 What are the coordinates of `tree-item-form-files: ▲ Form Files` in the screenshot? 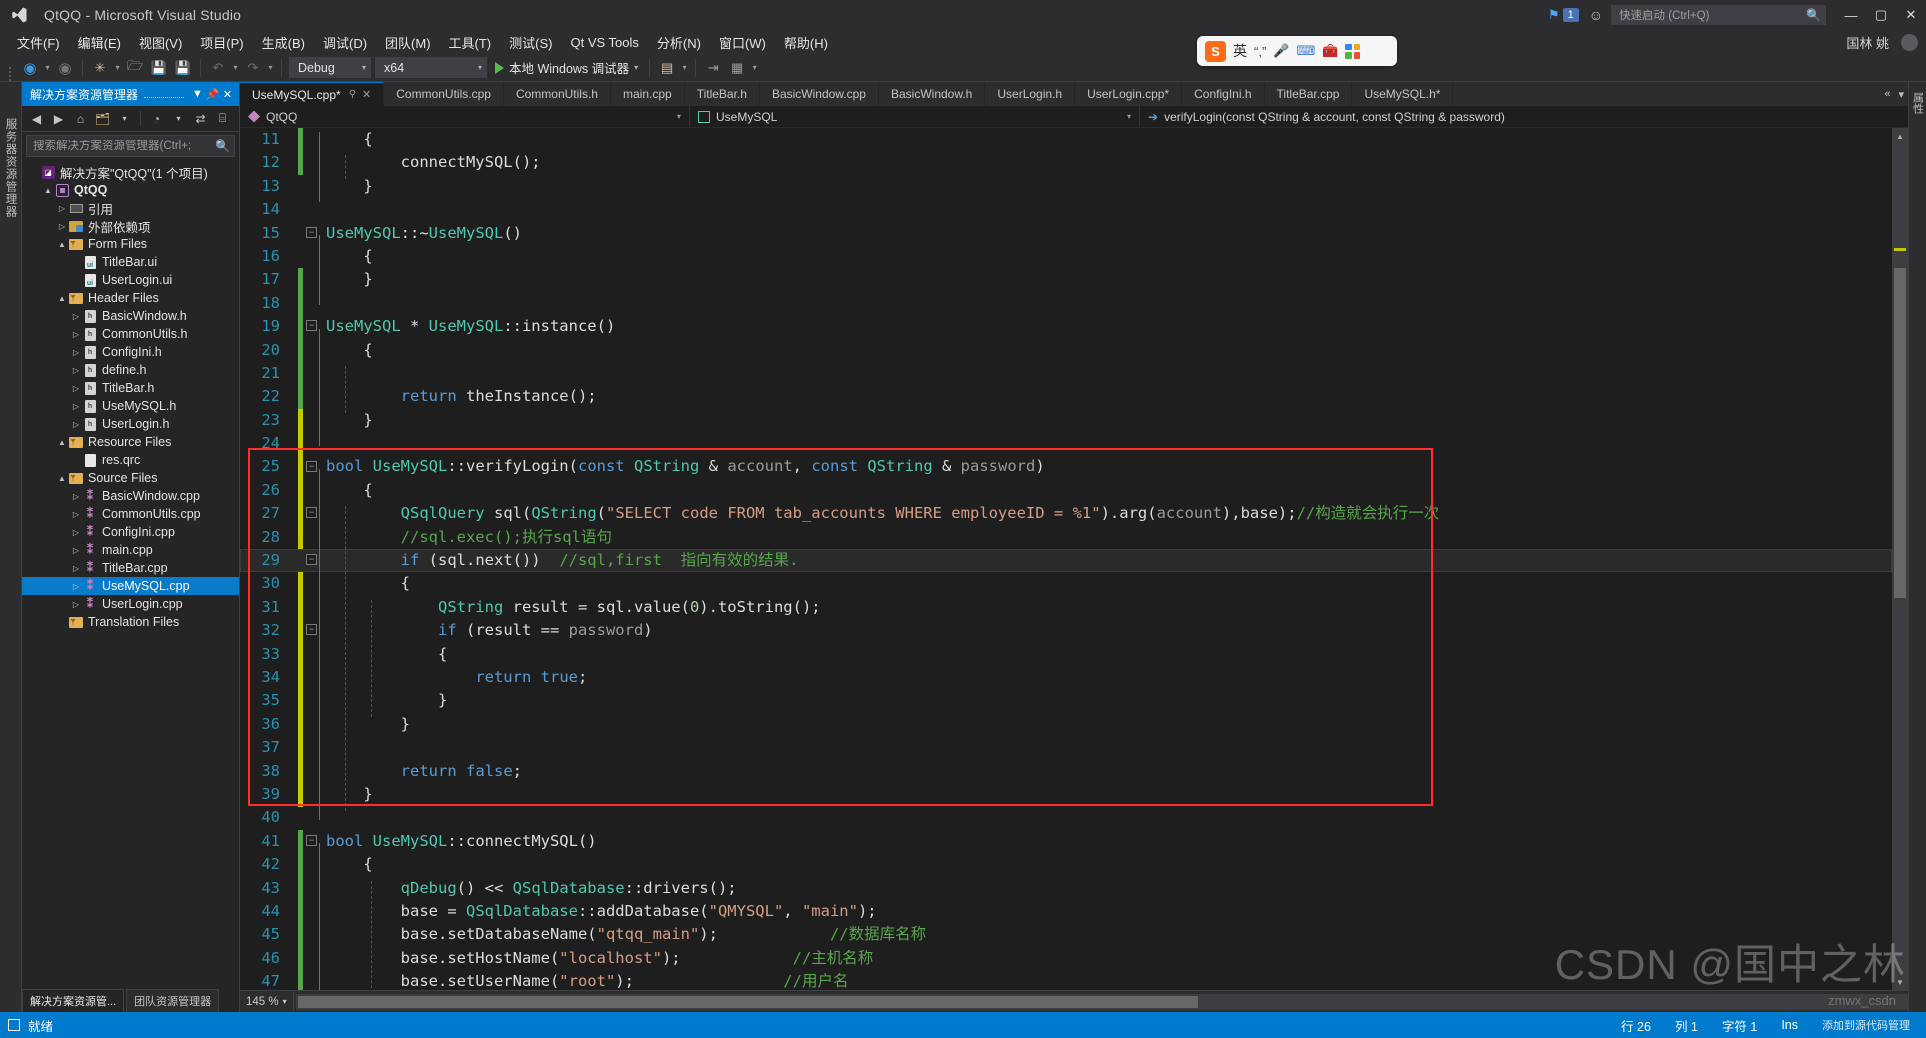 It's located at (130, 244).